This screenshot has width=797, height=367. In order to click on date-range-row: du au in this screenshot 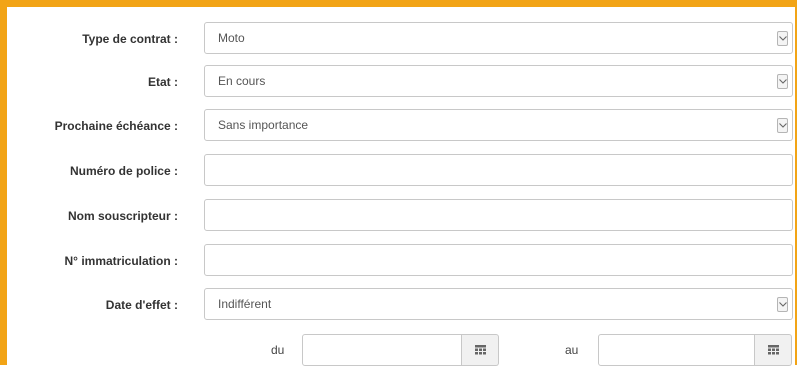, I will do `click(398, 350)`.